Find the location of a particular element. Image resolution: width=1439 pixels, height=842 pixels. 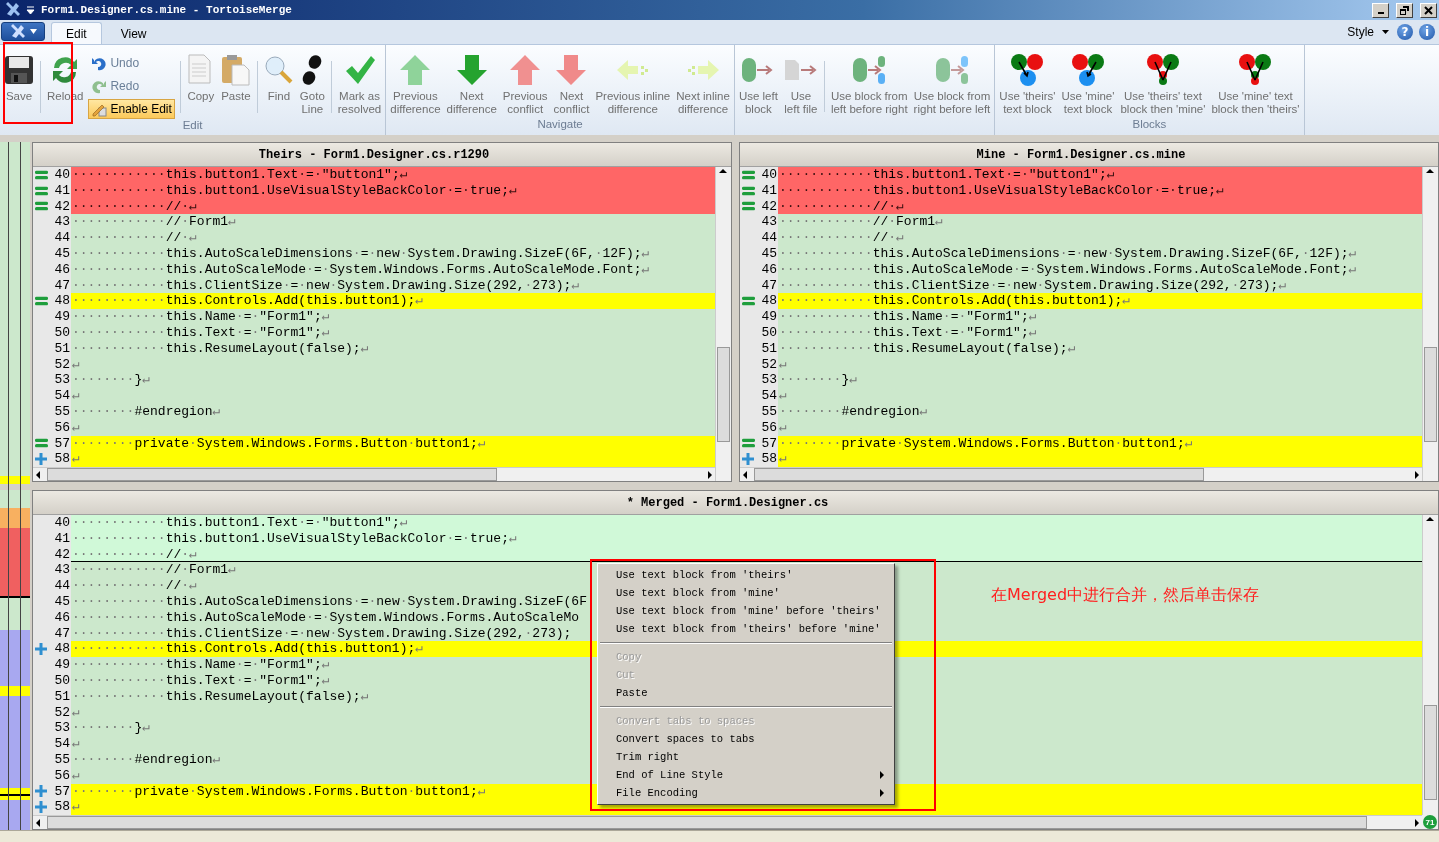

logo-icon is located at coordinates (18, 31).